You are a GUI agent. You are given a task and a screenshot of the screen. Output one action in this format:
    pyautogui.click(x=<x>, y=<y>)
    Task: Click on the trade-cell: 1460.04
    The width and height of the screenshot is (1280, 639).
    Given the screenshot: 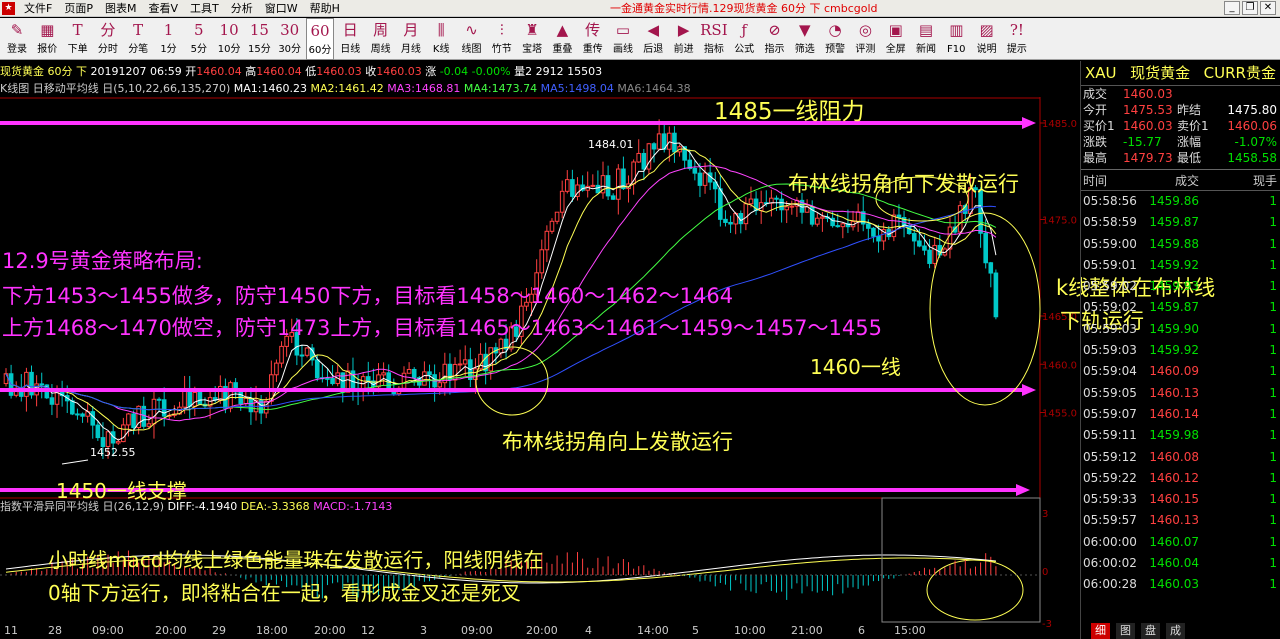 What is the action you would take?
    pyautogui.click(x=1174, y=563)
    